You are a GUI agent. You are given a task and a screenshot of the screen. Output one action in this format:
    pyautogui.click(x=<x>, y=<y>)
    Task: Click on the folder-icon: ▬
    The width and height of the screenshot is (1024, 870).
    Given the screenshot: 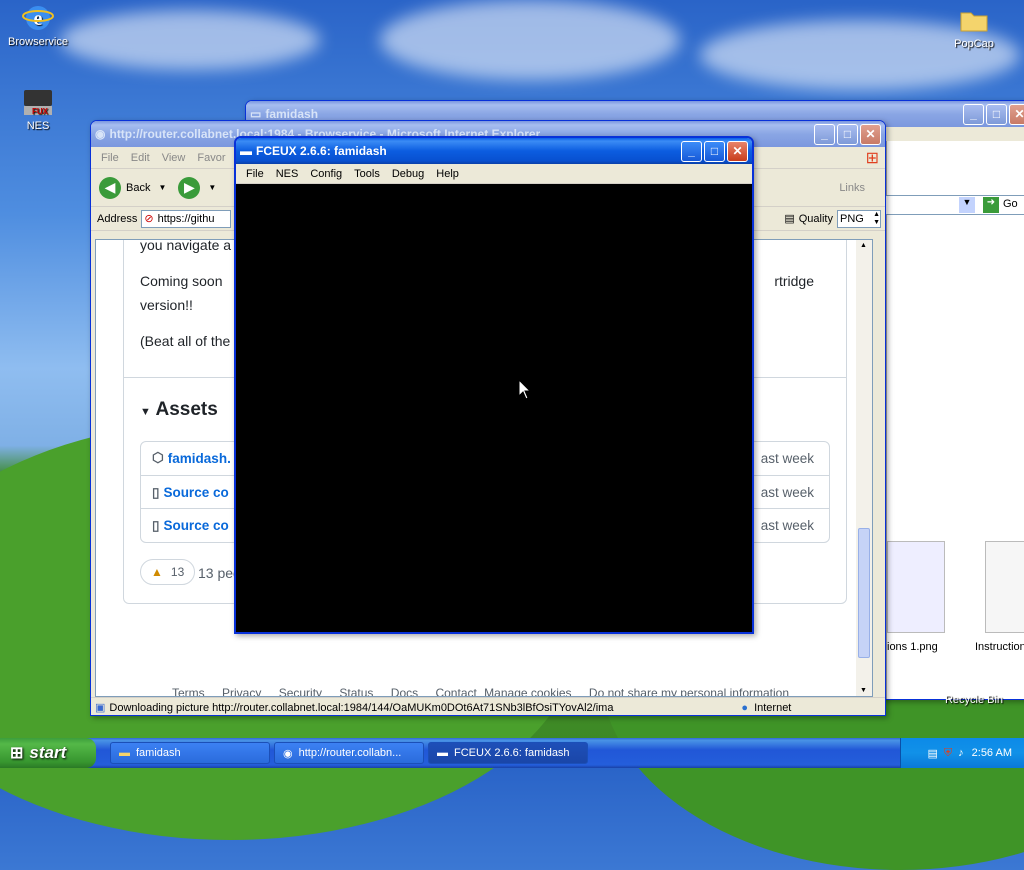 What is the action you would take?
    pyautogui.click(x=124, y=753)
    